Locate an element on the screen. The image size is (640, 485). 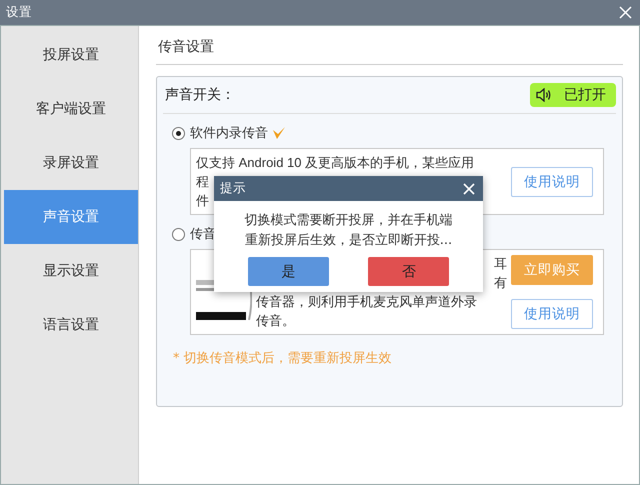
sidebar-item: 显示设置 is located at coordinates (71, 271).